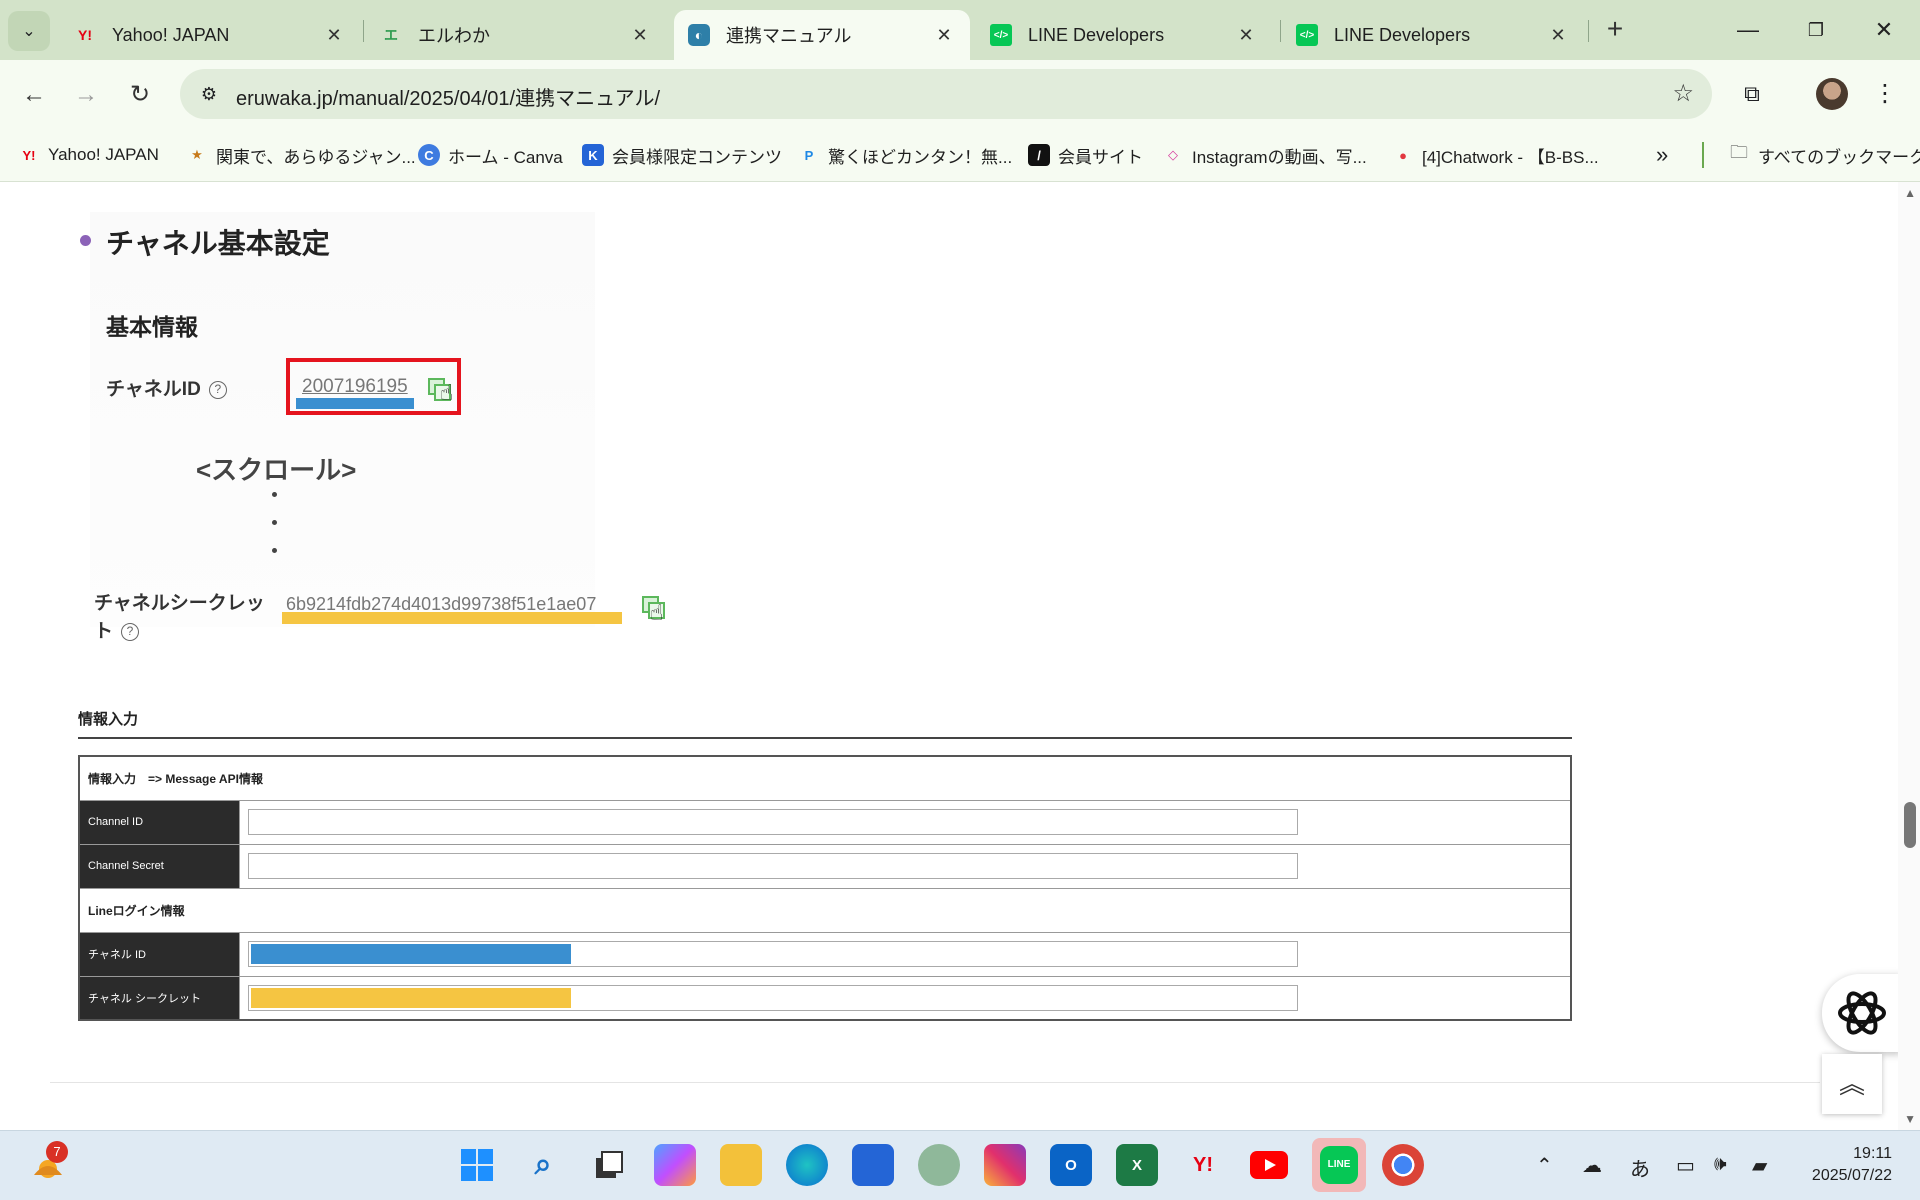 The image size is (1920, 1200). Describe the element at coordinates (1085, 155) in the screenshot. I see `bookmark-member-site: / 会員サイト` at that location.